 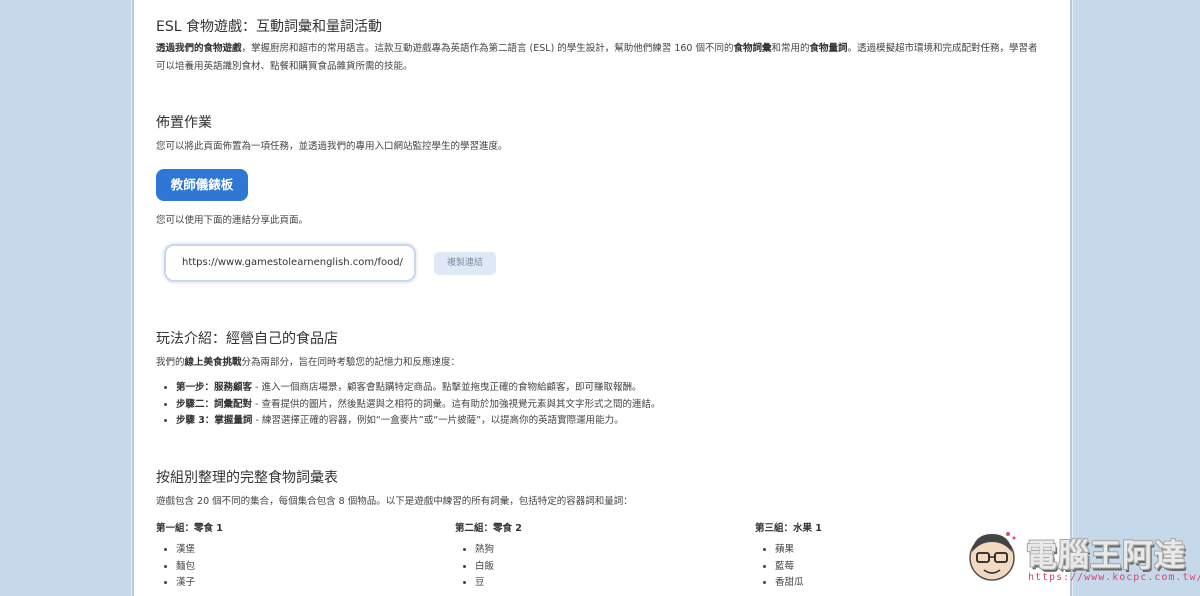 What do you see at coordinates (214, 420) in the screenshot?
I see `step-3-bold: 步驟 3：掌握量詞` at bounding box center [214, 420].